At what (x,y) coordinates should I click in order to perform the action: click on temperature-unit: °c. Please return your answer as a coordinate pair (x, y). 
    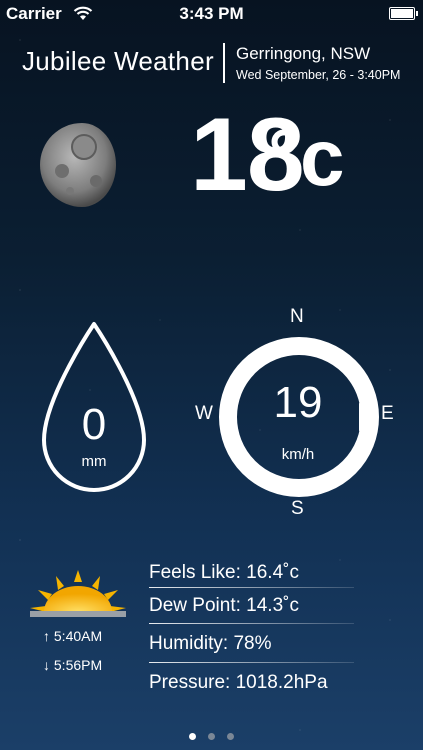
    Looking at the image, I should click on (306, 157).